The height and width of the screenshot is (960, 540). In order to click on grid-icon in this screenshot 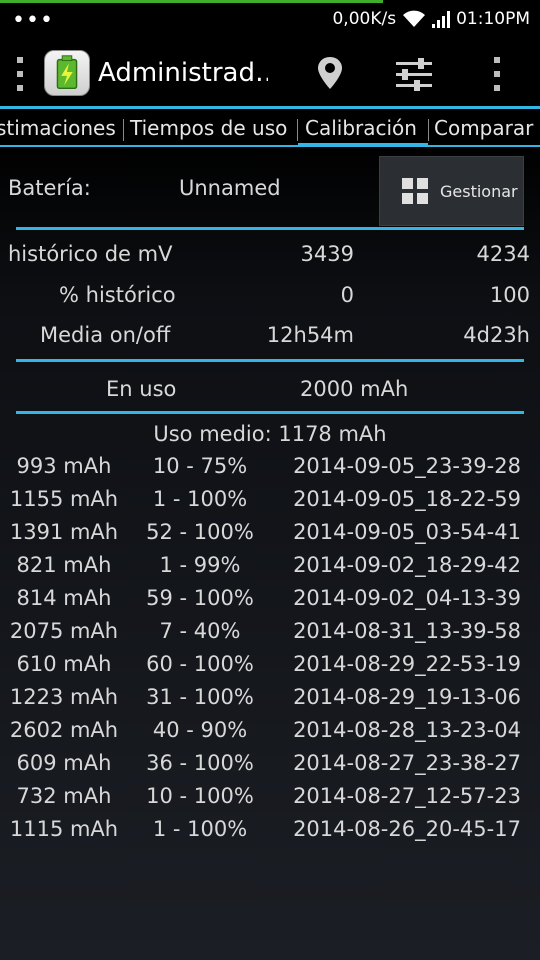, I will do `click(415, 191)`.